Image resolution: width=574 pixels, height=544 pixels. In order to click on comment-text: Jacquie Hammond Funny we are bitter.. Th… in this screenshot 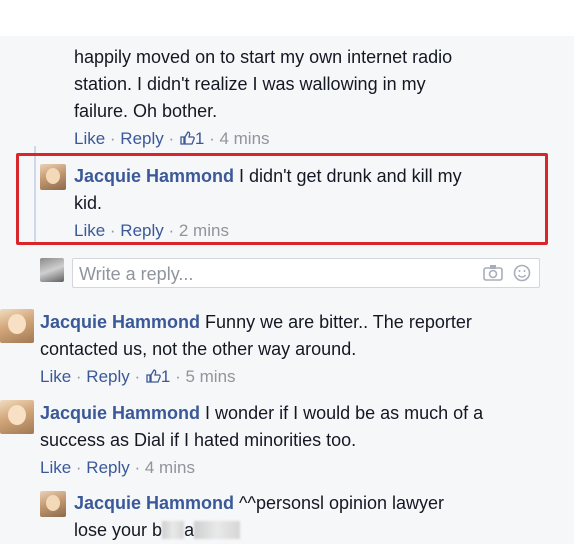, I will do `click(256, 336)`.